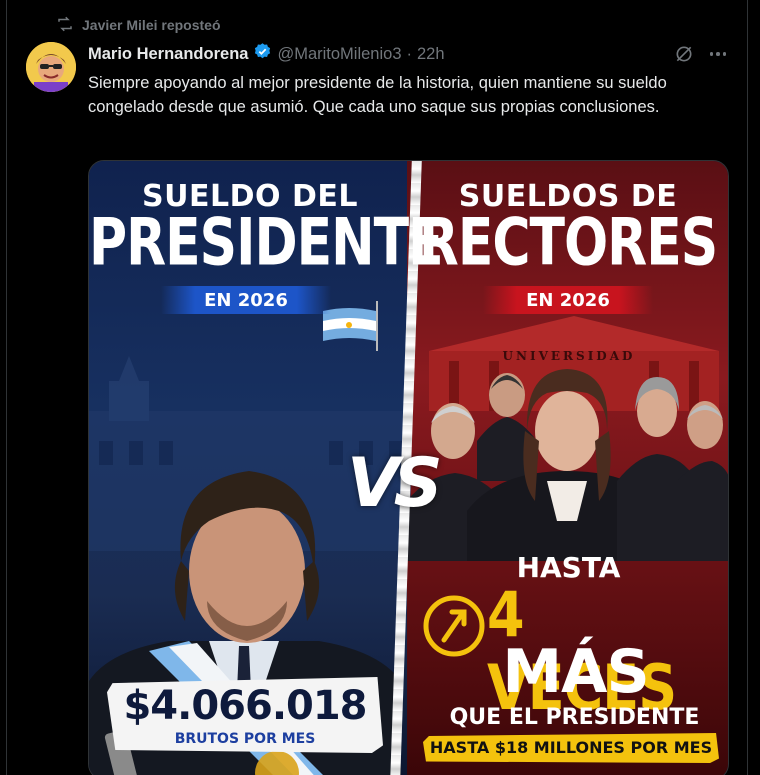  I want to click on millones-label: HASTA $18 MILLONES POR MES, so click(571, 747).